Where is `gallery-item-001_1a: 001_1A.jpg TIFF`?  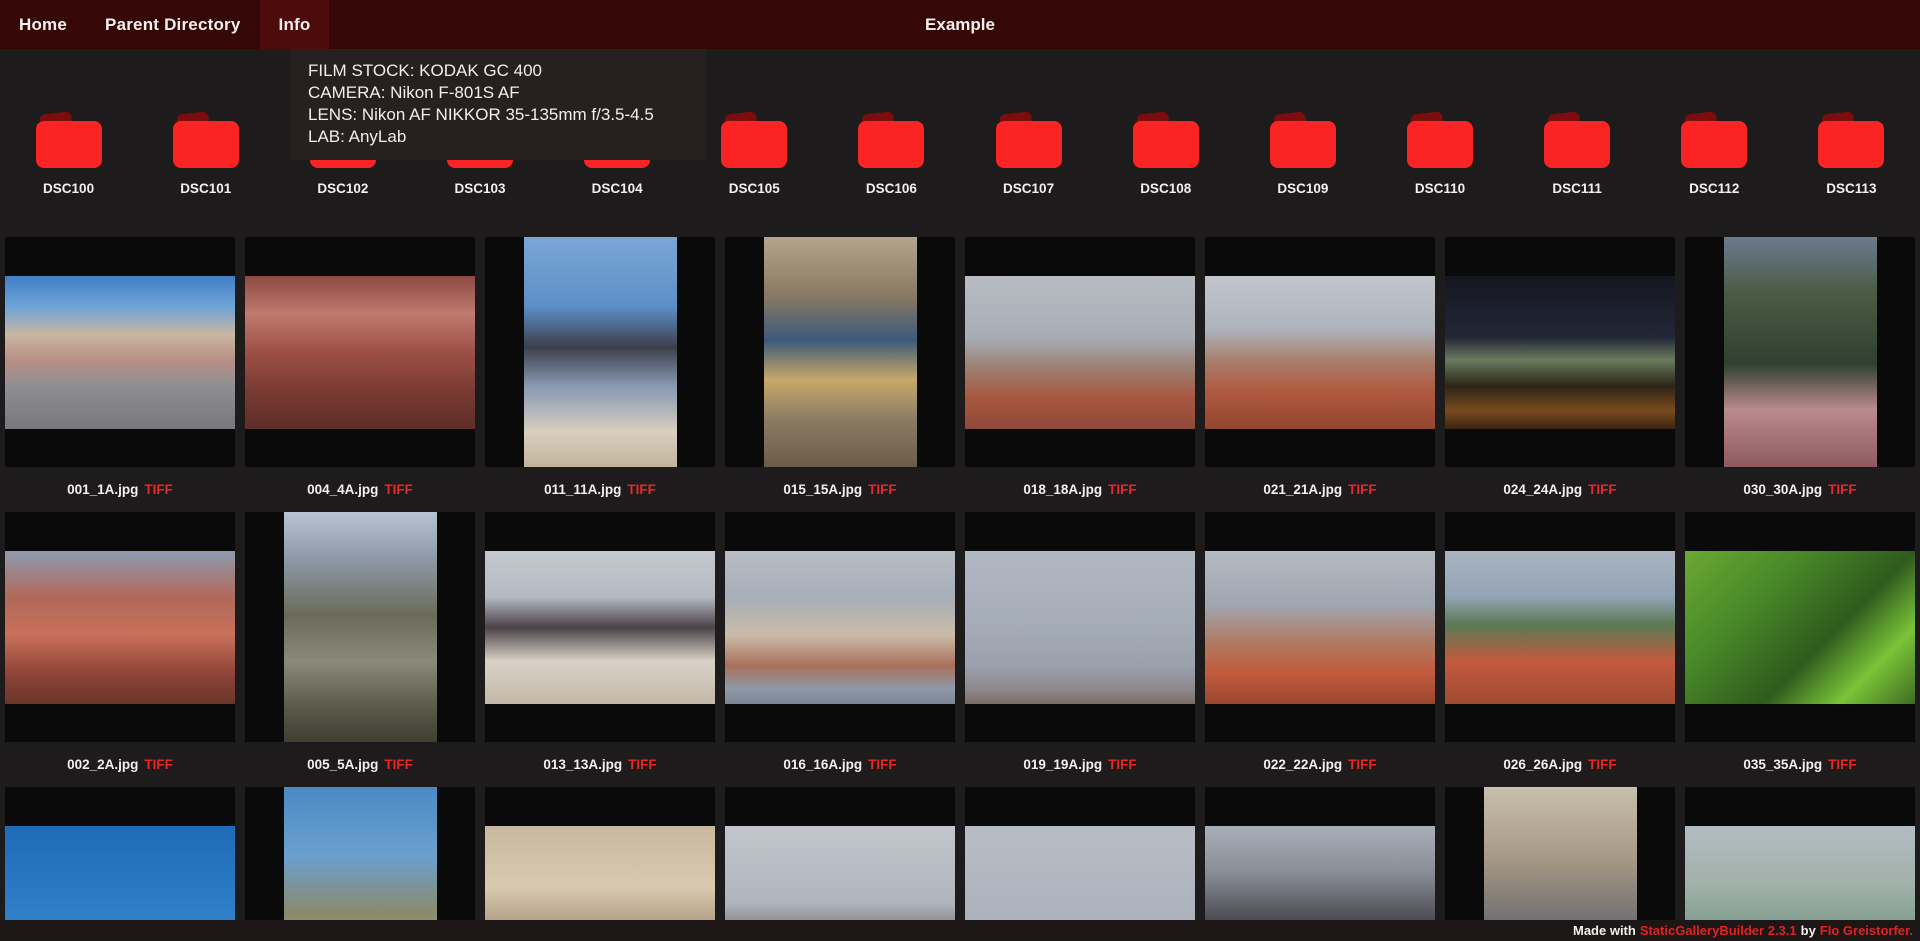
gallery-item-001_1a: 001_1A.jpg TIFF is located at coordinates (120, 374).